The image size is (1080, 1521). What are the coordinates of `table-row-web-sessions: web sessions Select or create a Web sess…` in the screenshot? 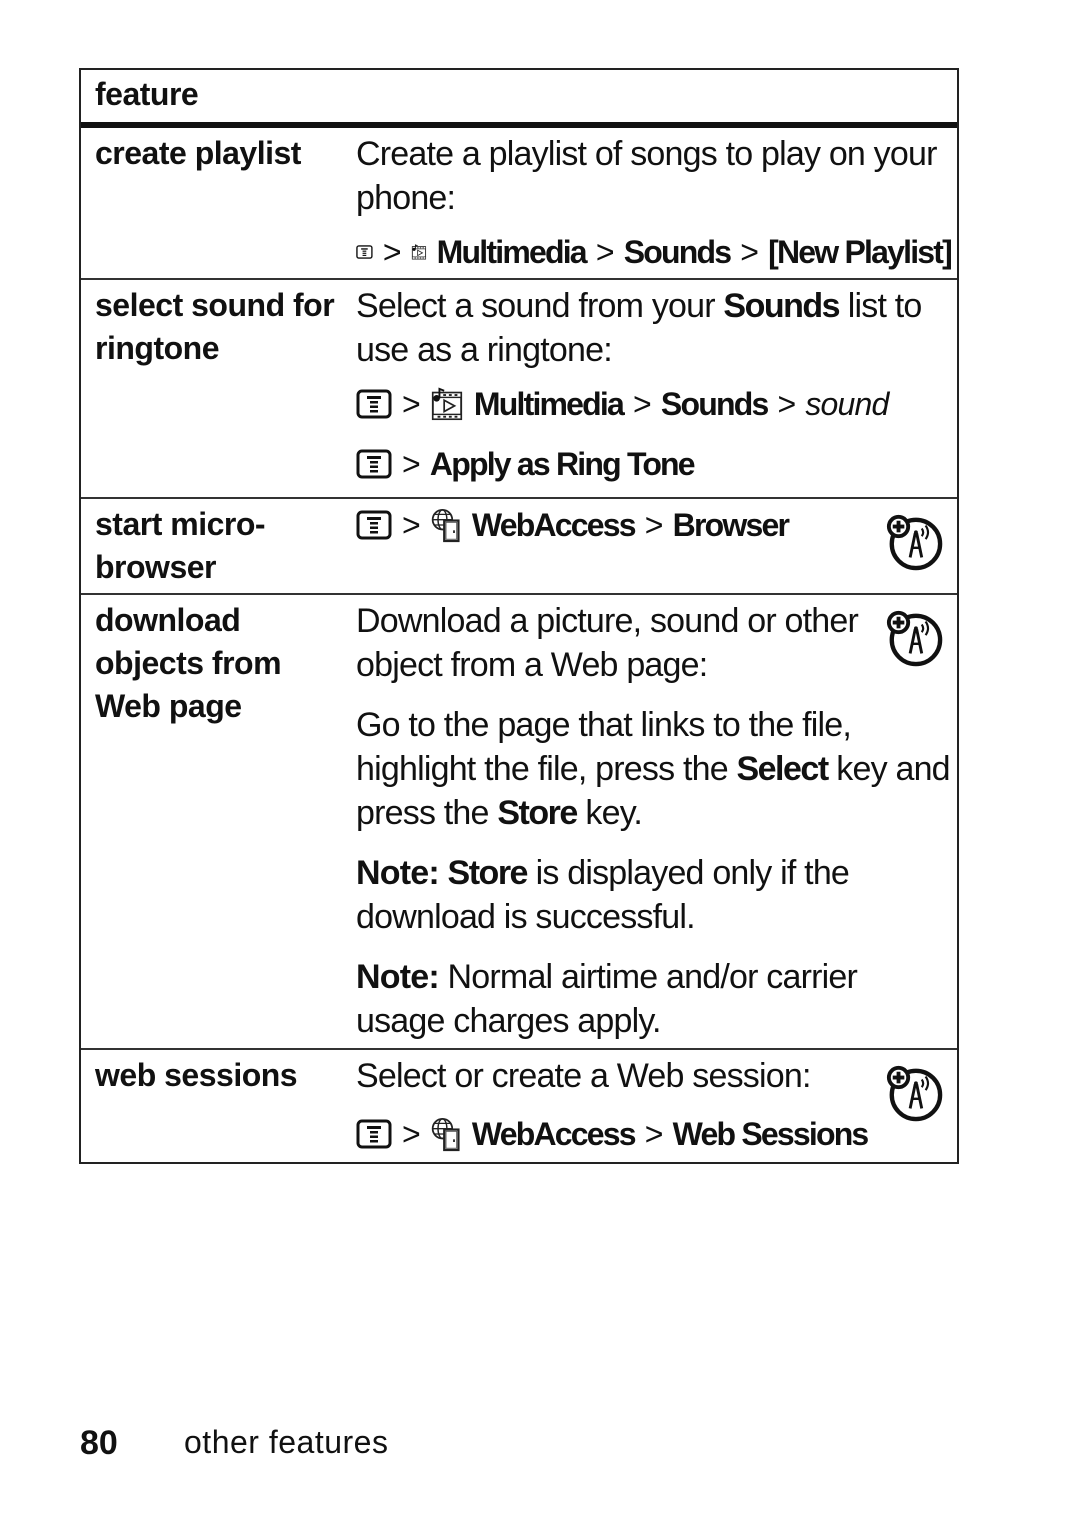 It's located at (519, 1106).